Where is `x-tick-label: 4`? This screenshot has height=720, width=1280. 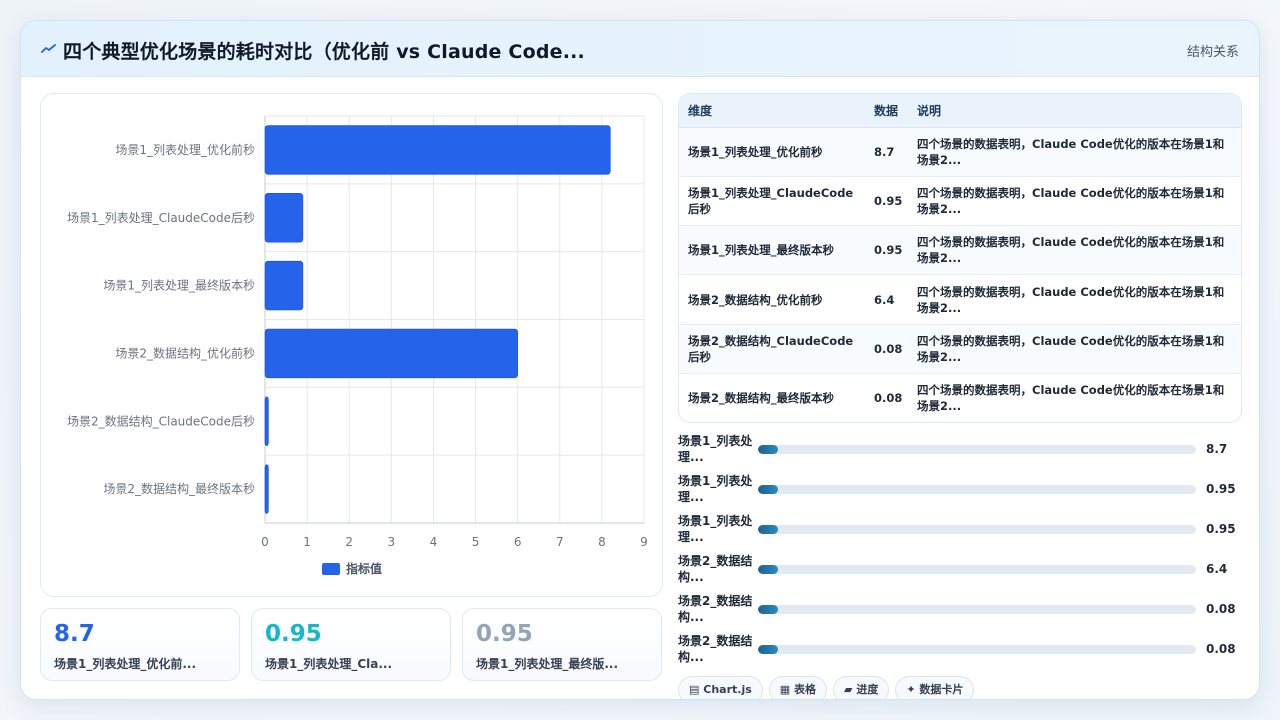 x-tick-label: 4 is located at coordinates (434, 542).